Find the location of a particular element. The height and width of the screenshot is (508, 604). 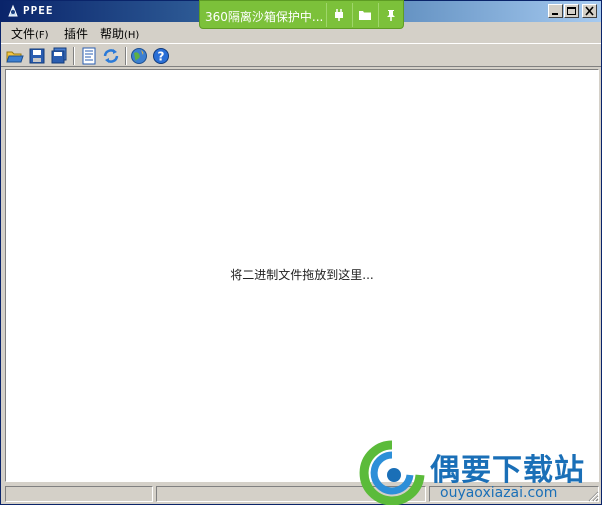

menu-help-label: 帮助 is located at coordinates (112, 34).